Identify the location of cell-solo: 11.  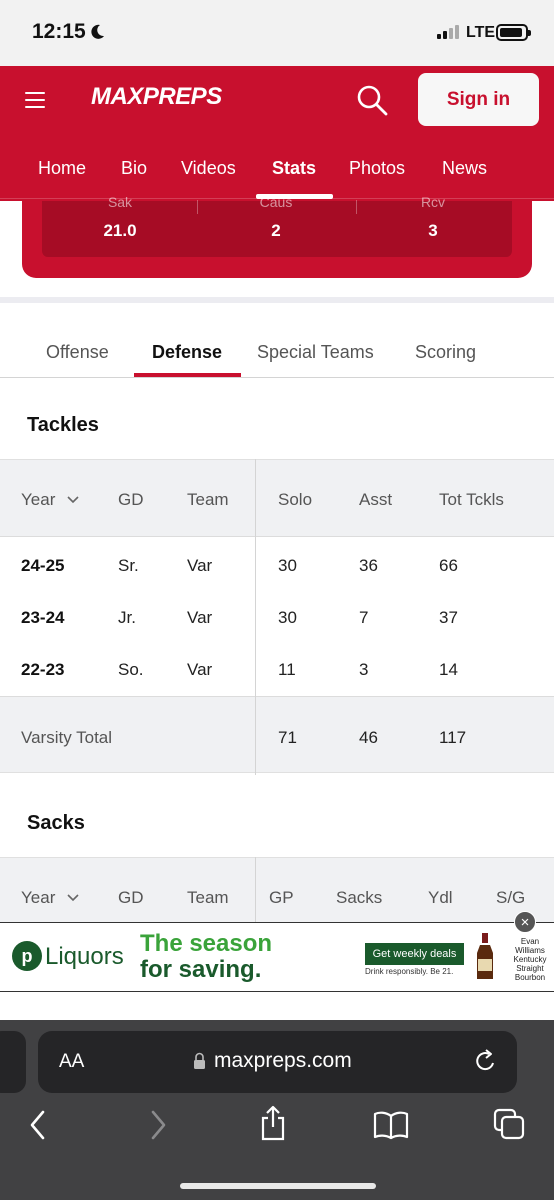
(287, 669).